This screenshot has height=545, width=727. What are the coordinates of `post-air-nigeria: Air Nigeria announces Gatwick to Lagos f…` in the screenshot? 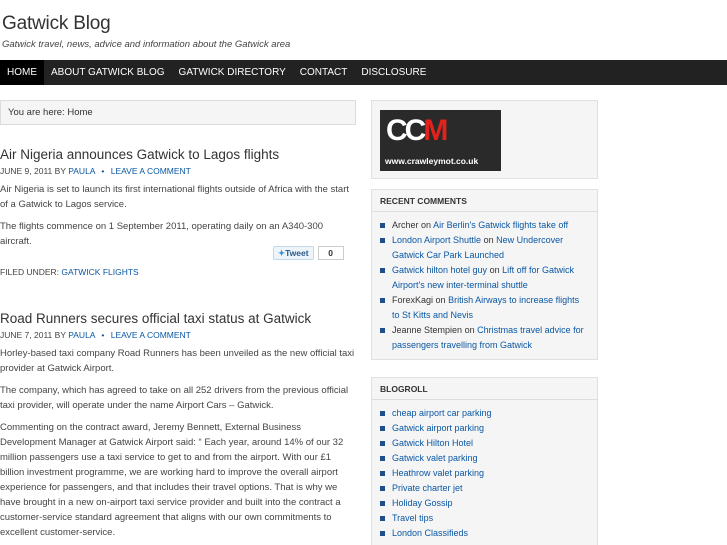 It's located at (178, 201).